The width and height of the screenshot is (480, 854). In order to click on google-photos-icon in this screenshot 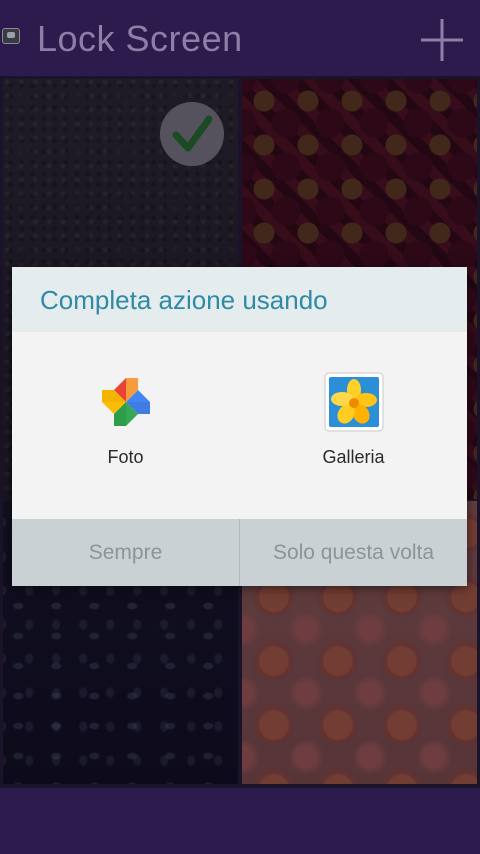, I will do `click(126, 402)`.